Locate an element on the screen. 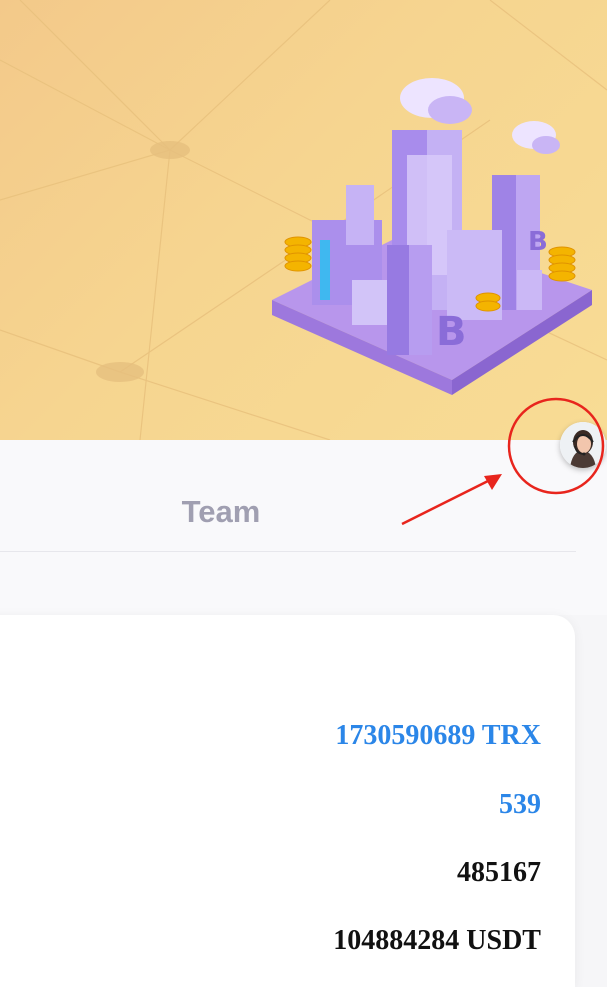 This screenshot has height=987, width=607. red-arrow-annotation is located at coordinates (451, 500).